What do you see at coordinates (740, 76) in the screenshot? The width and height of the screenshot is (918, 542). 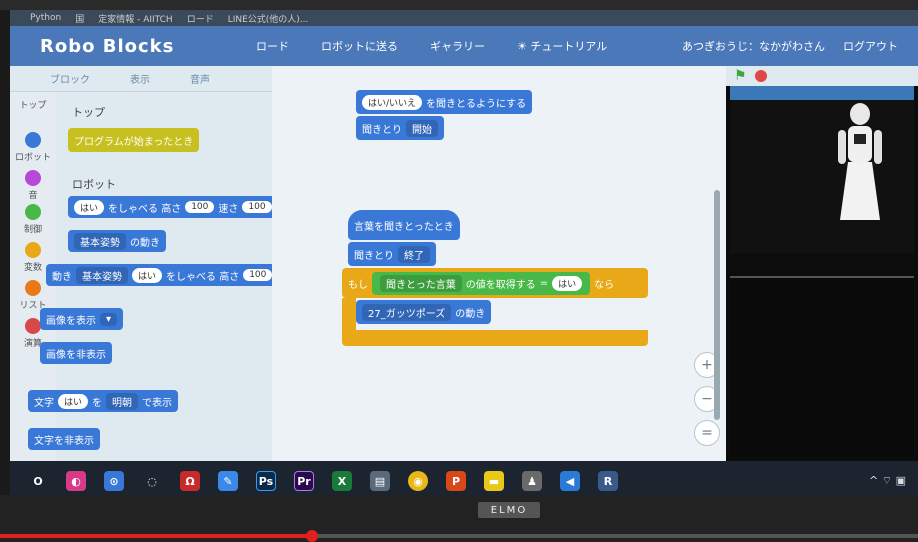 I see `green-flag-icon: ⚑` at bounding box center [740, 76].